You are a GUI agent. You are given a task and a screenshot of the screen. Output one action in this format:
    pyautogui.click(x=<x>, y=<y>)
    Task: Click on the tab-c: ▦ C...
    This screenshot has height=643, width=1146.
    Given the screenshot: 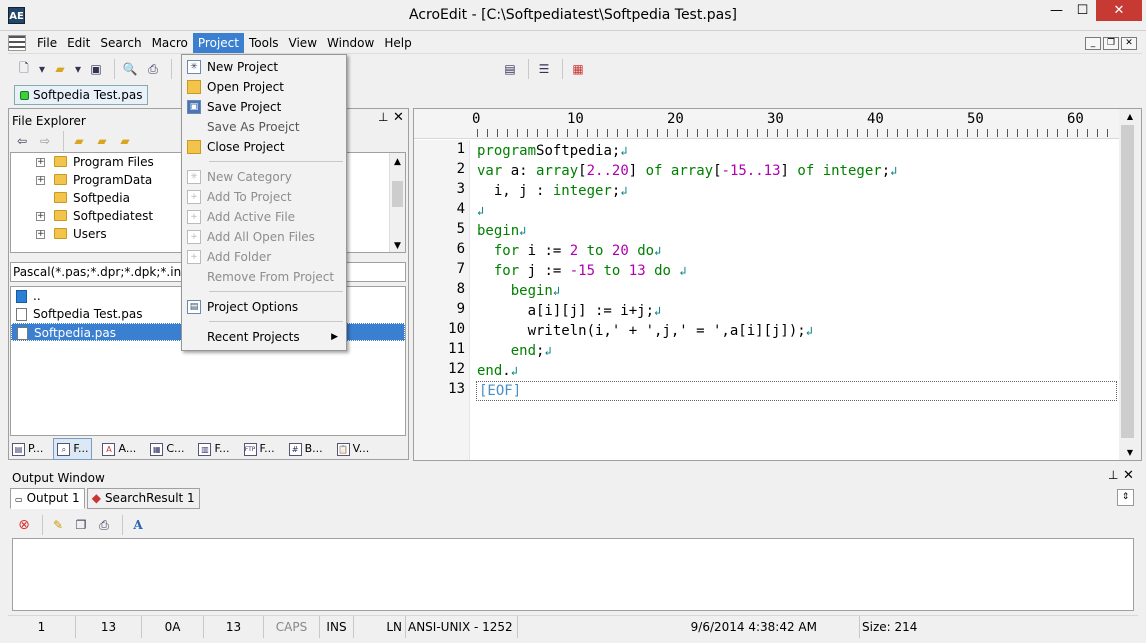 What is the action you would take?
    pyautogui.click(x=167, y=449)
    